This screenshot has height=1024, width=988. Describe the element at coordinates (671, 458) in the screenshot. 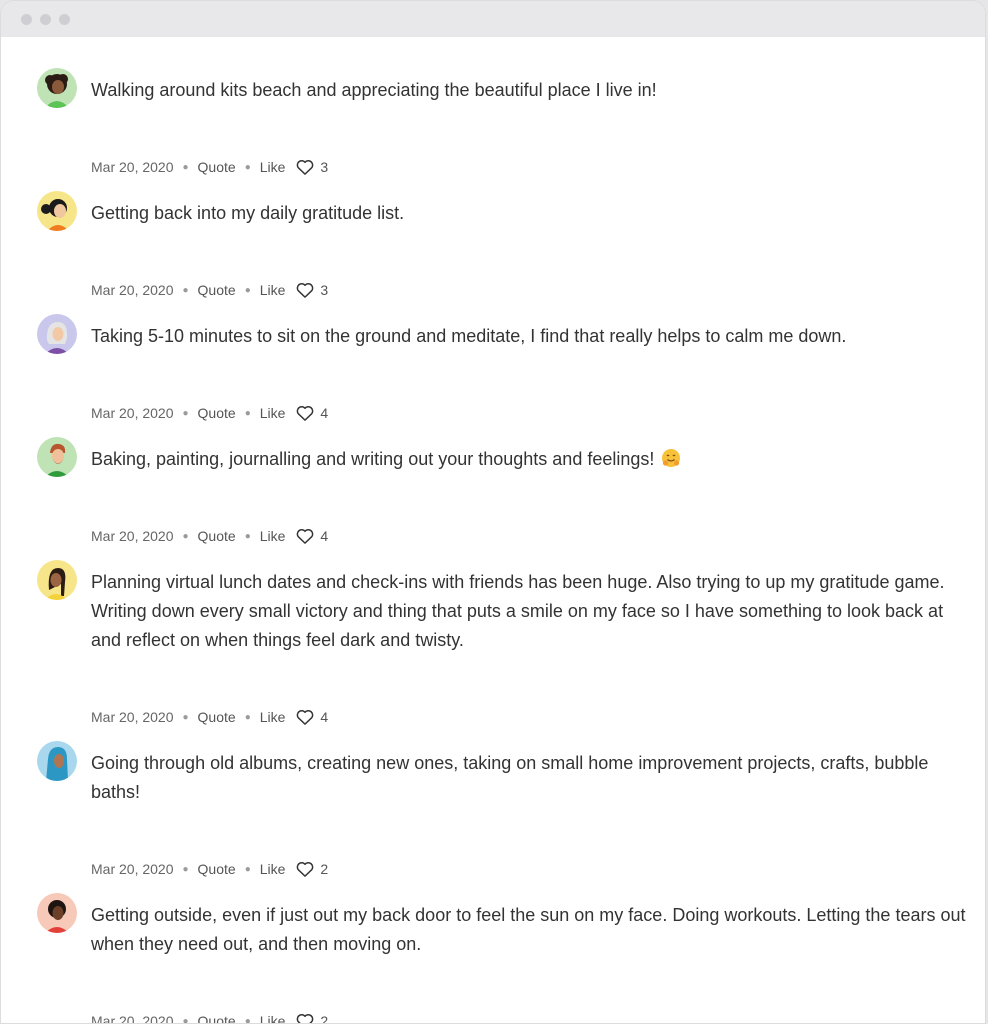

I see `hugging-face-emoji-icon` at that location.